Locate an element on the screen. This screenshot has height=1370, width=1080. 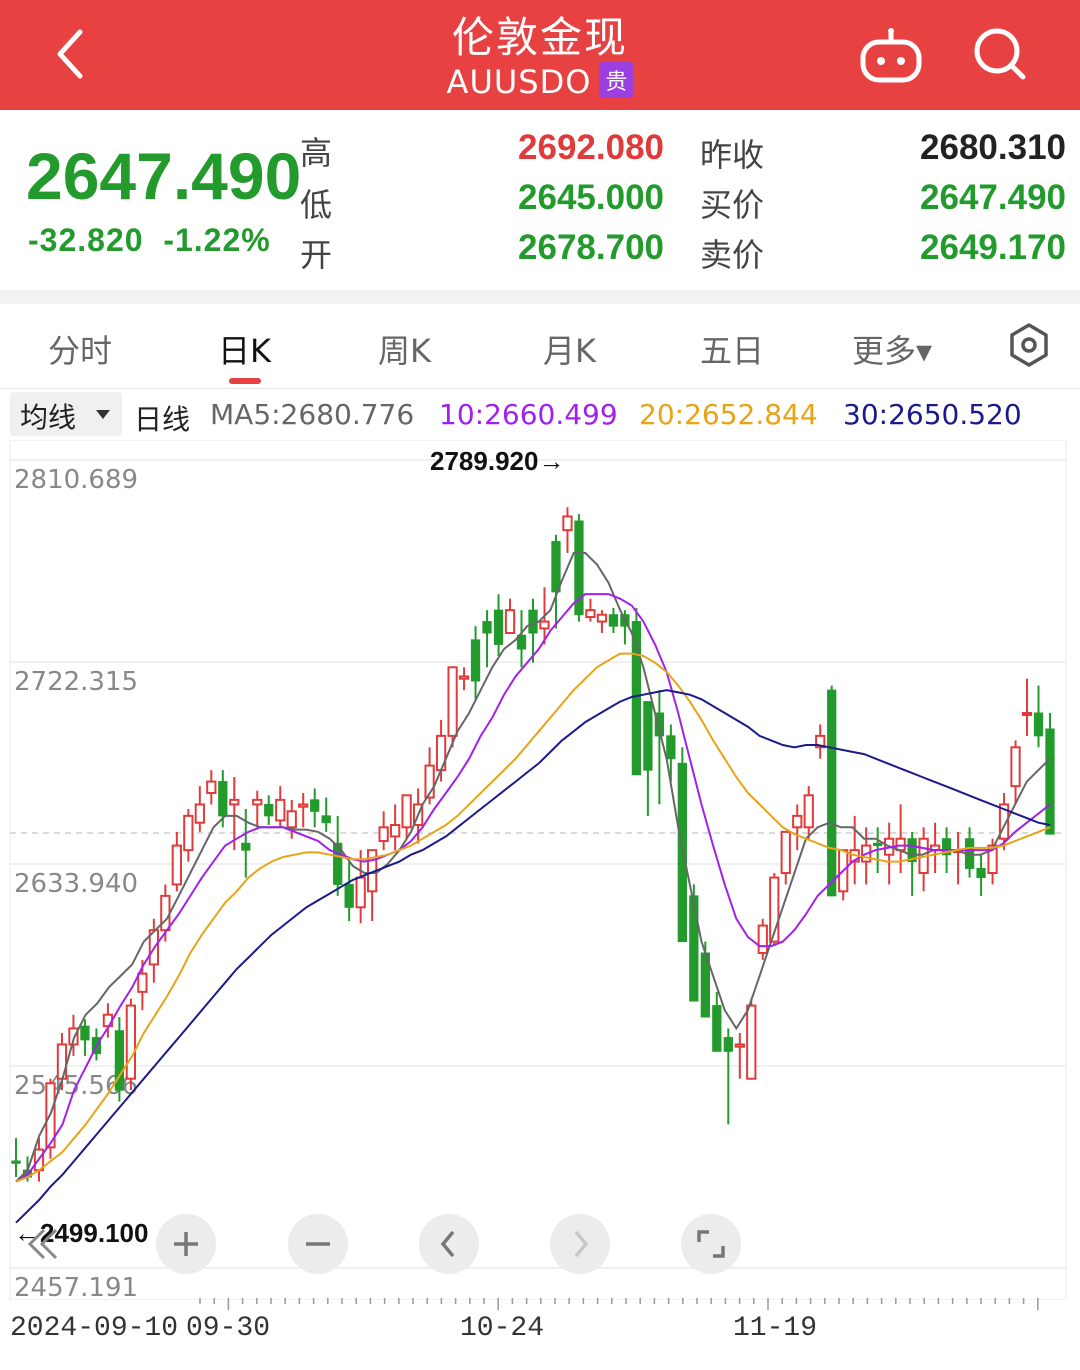
prev-close-label: 昨收 is located at coordinates (732, 155).